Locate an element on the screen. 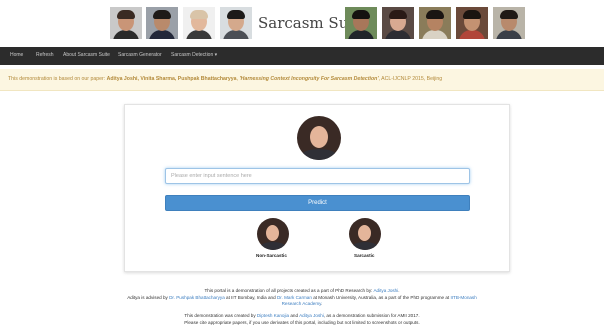 The height and width of the screenshot is (333, 604). advisor-link-1: Dr. Pushpak Bhattacharyya is located at coordinates (197, 297).